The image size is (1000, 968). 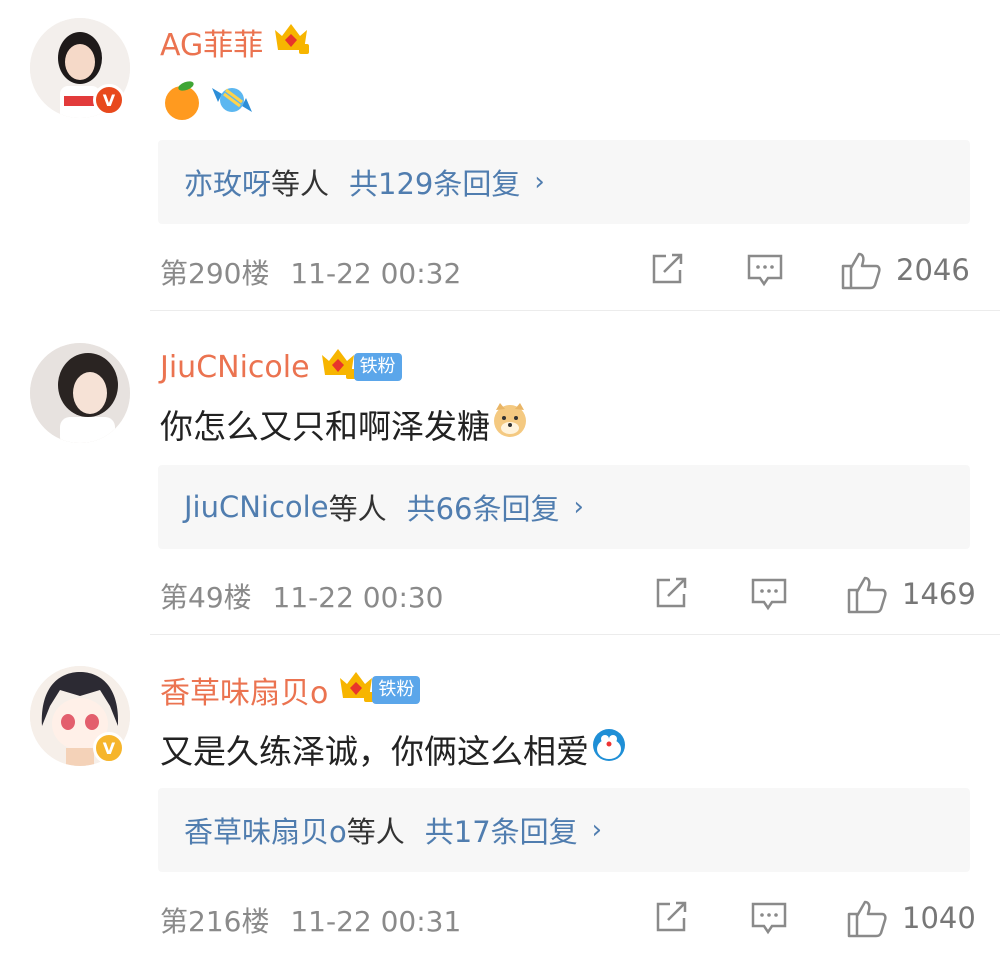 What do you see at coordinates (939, 918) in the screenshot?
I see `like-count: 1040` at bounding box center [939, 918].